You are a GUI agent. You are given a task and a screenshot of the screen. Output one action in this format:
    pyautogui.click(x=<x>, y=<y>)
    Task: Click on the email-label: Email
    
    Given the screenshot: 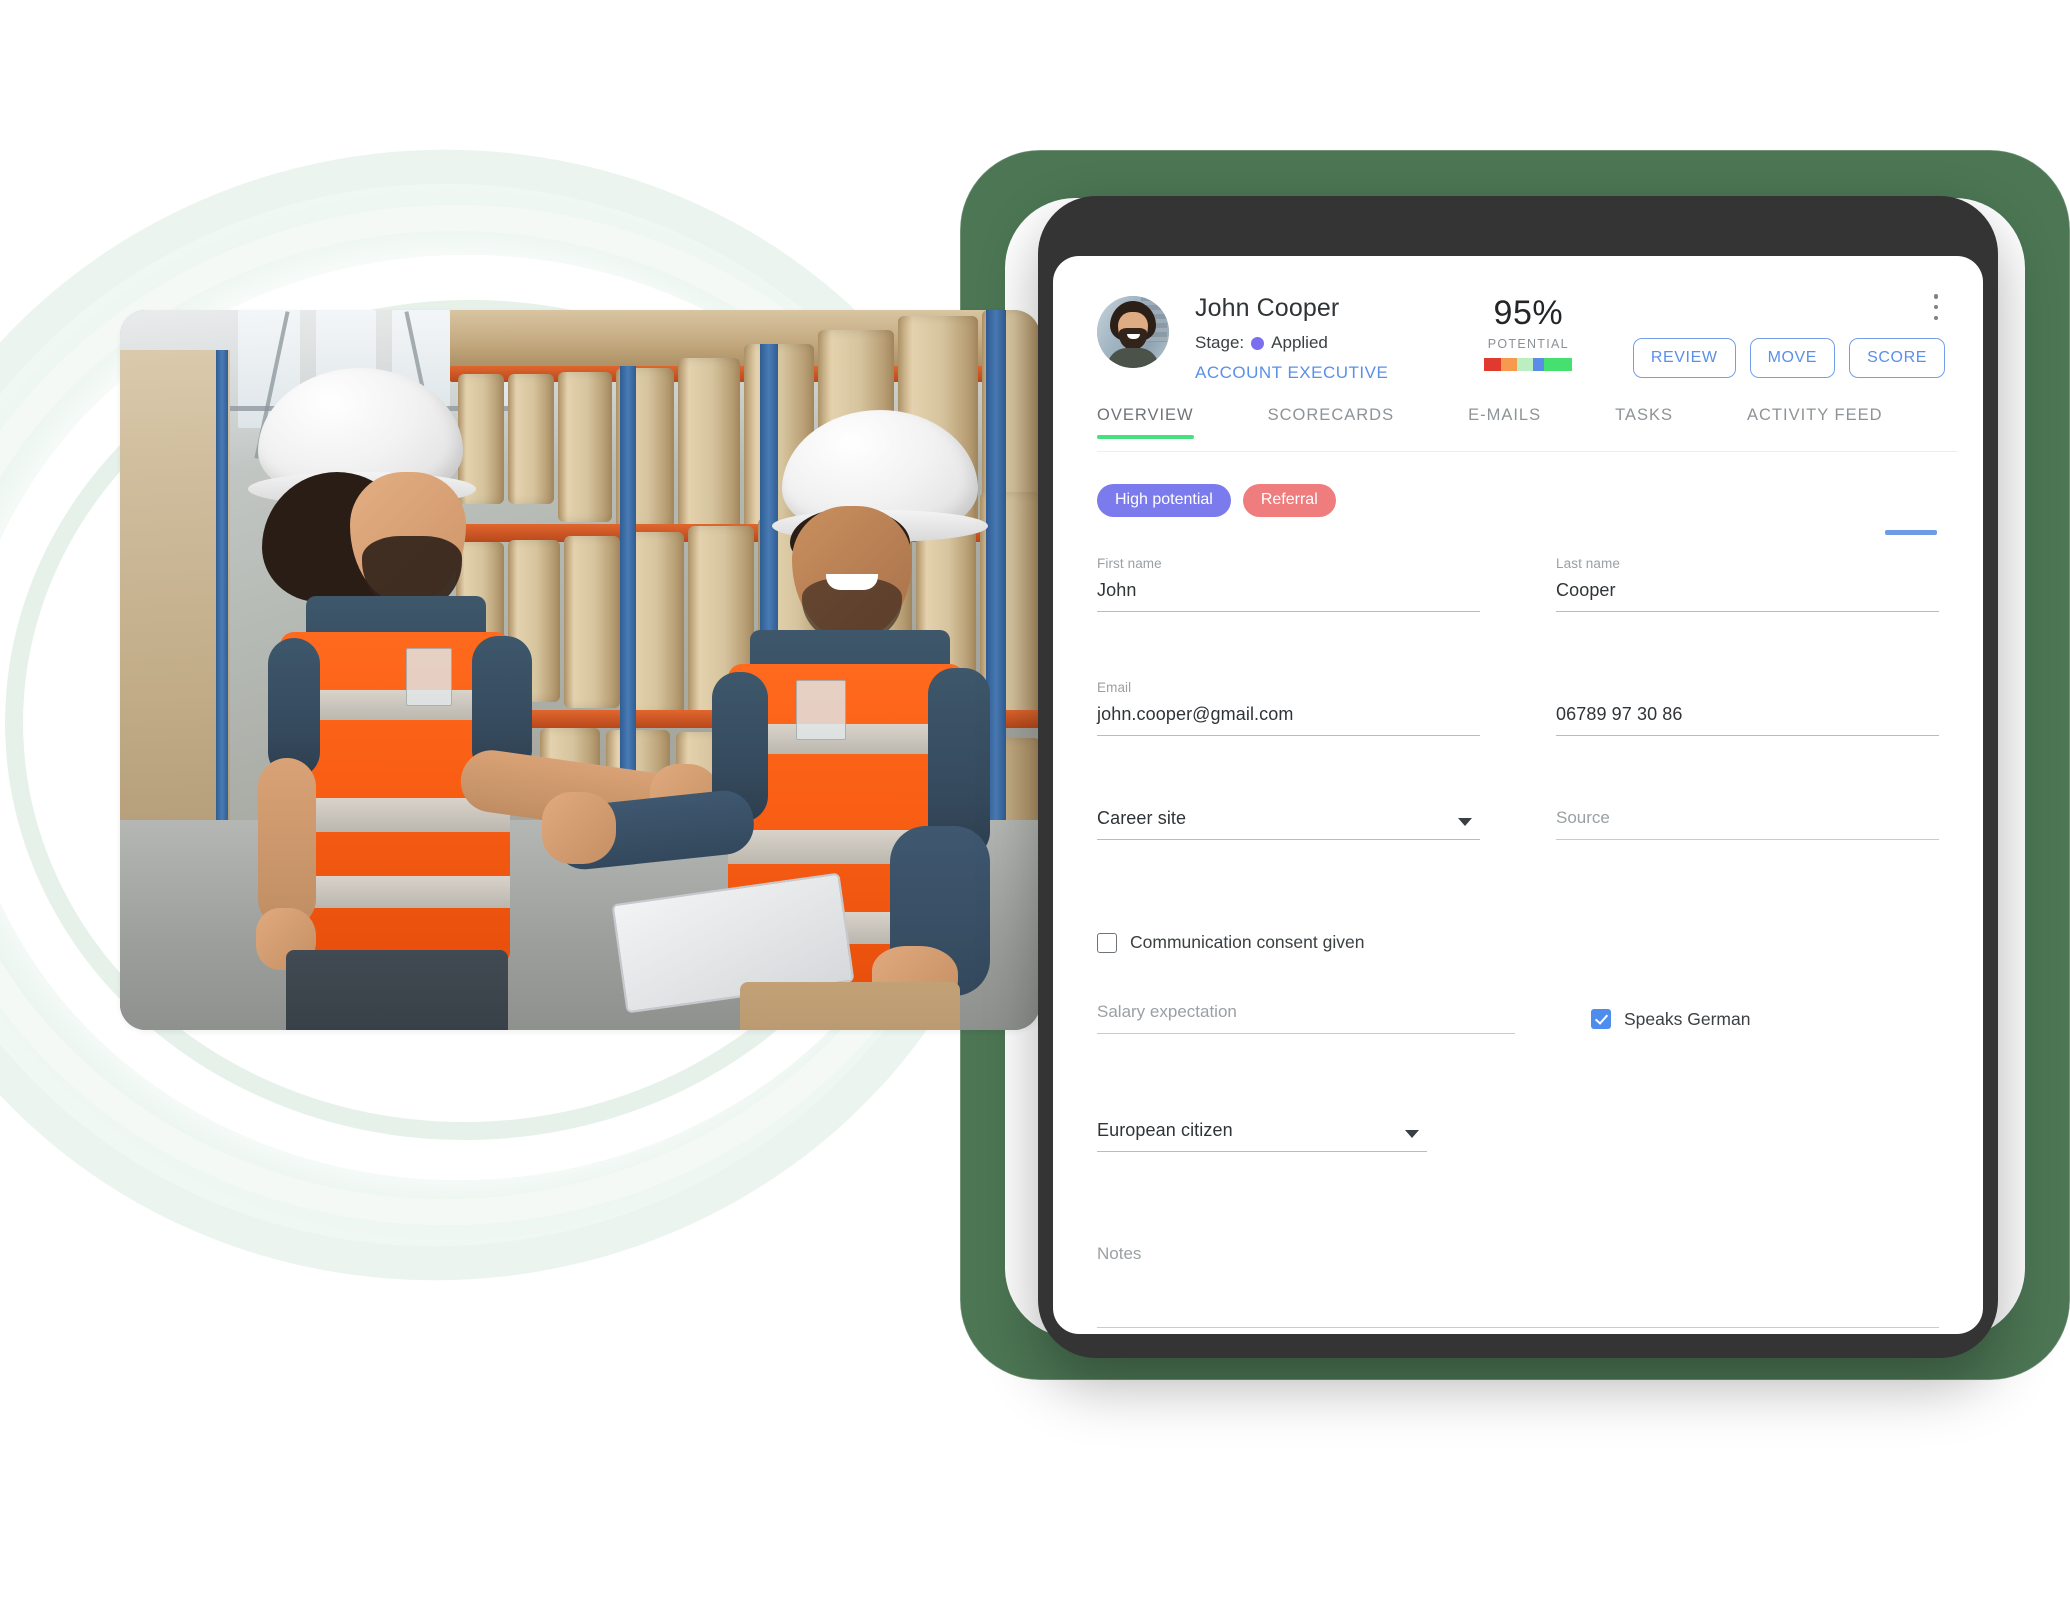 What is the action you would take?
    pyautogui.click(x=1114, y=687)
    